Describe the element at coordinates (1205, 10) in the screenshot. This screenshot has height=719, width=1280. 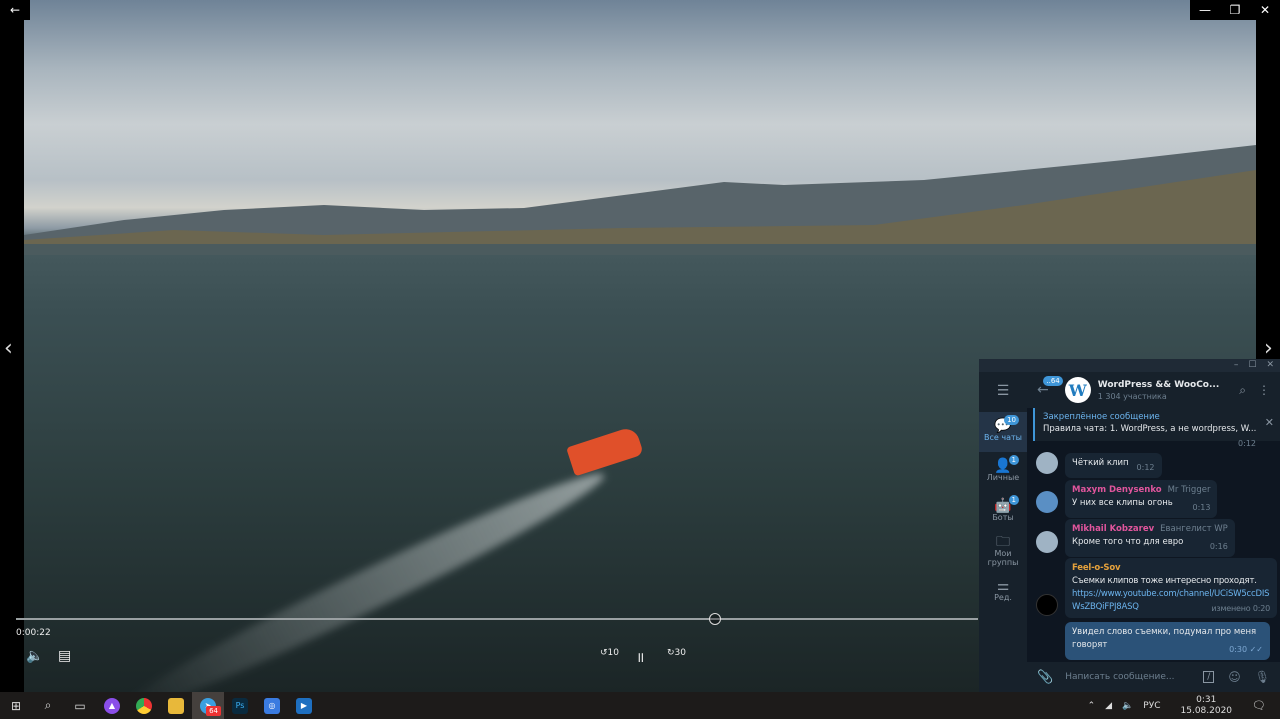
I see `minimize-button: —` at that location.